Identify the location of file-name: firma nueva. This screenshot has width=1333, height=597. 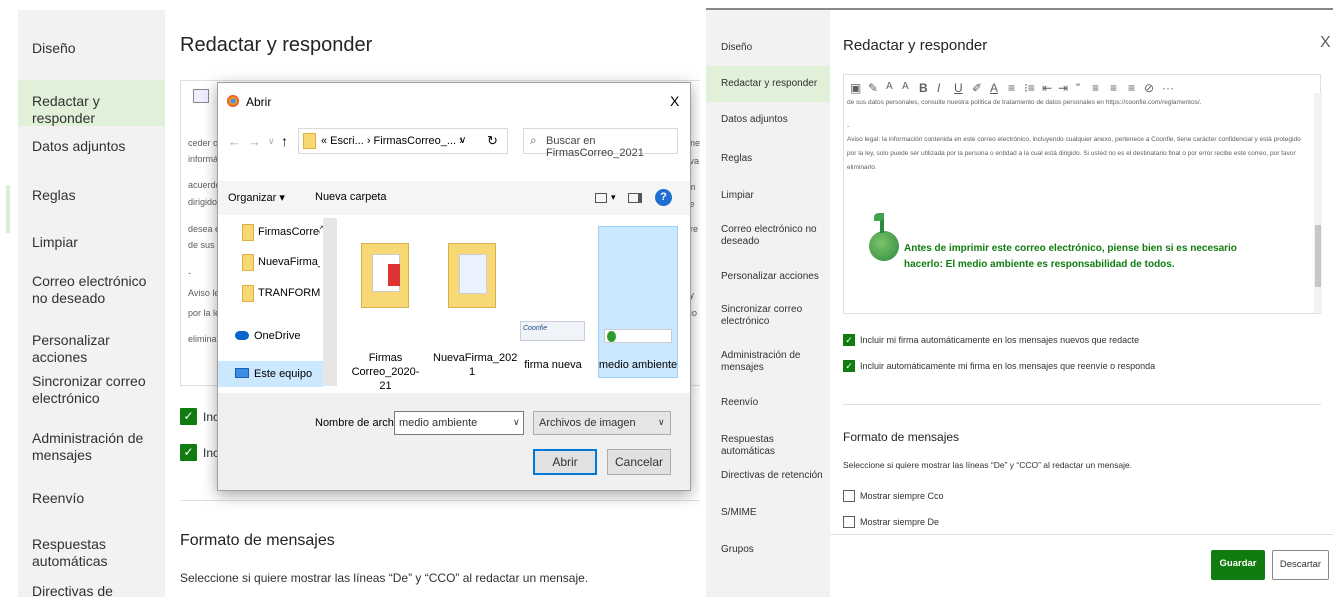
(553, 365).